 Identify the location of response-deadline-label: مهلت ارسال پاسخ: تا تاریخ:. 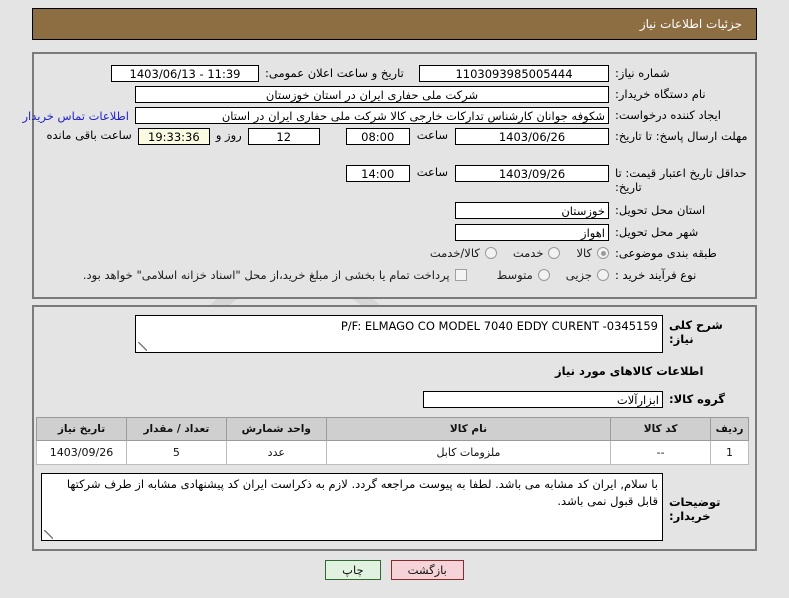
(681, 136).